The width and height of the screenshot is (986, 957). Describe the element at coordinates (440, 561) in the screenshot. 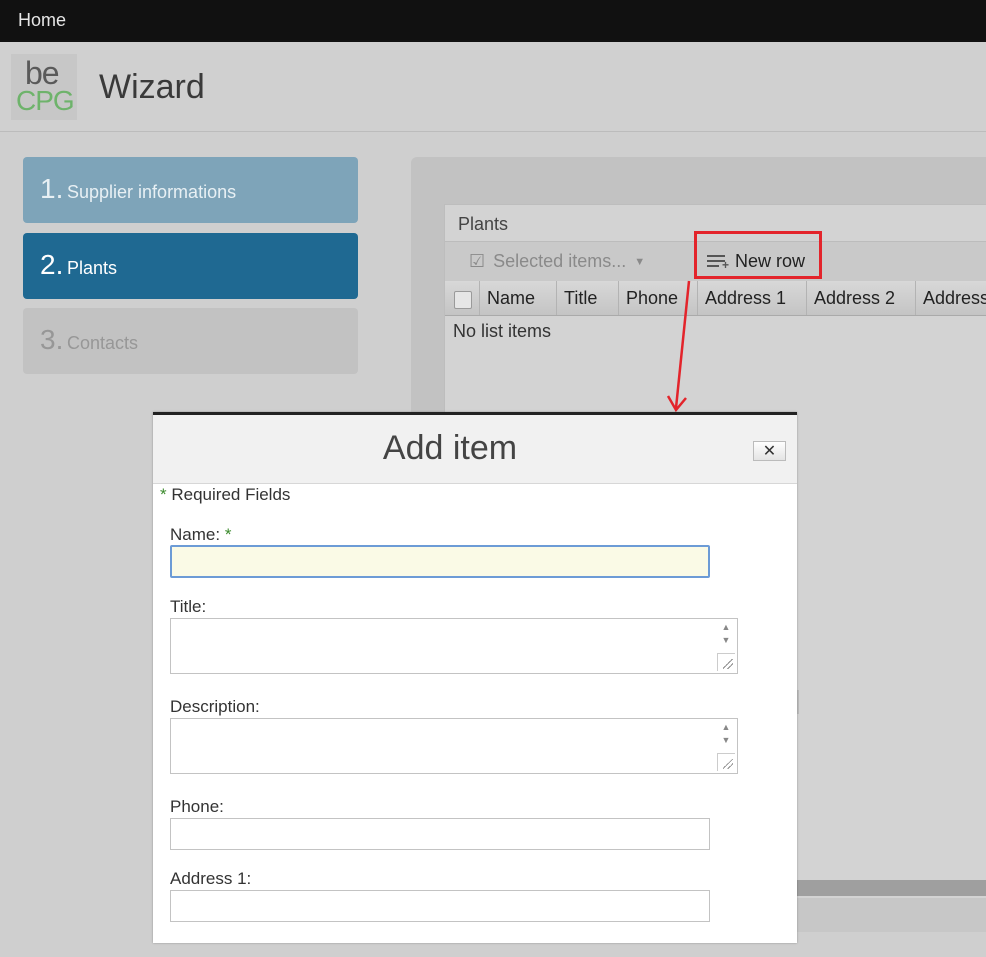

I see `name-input` at that location.